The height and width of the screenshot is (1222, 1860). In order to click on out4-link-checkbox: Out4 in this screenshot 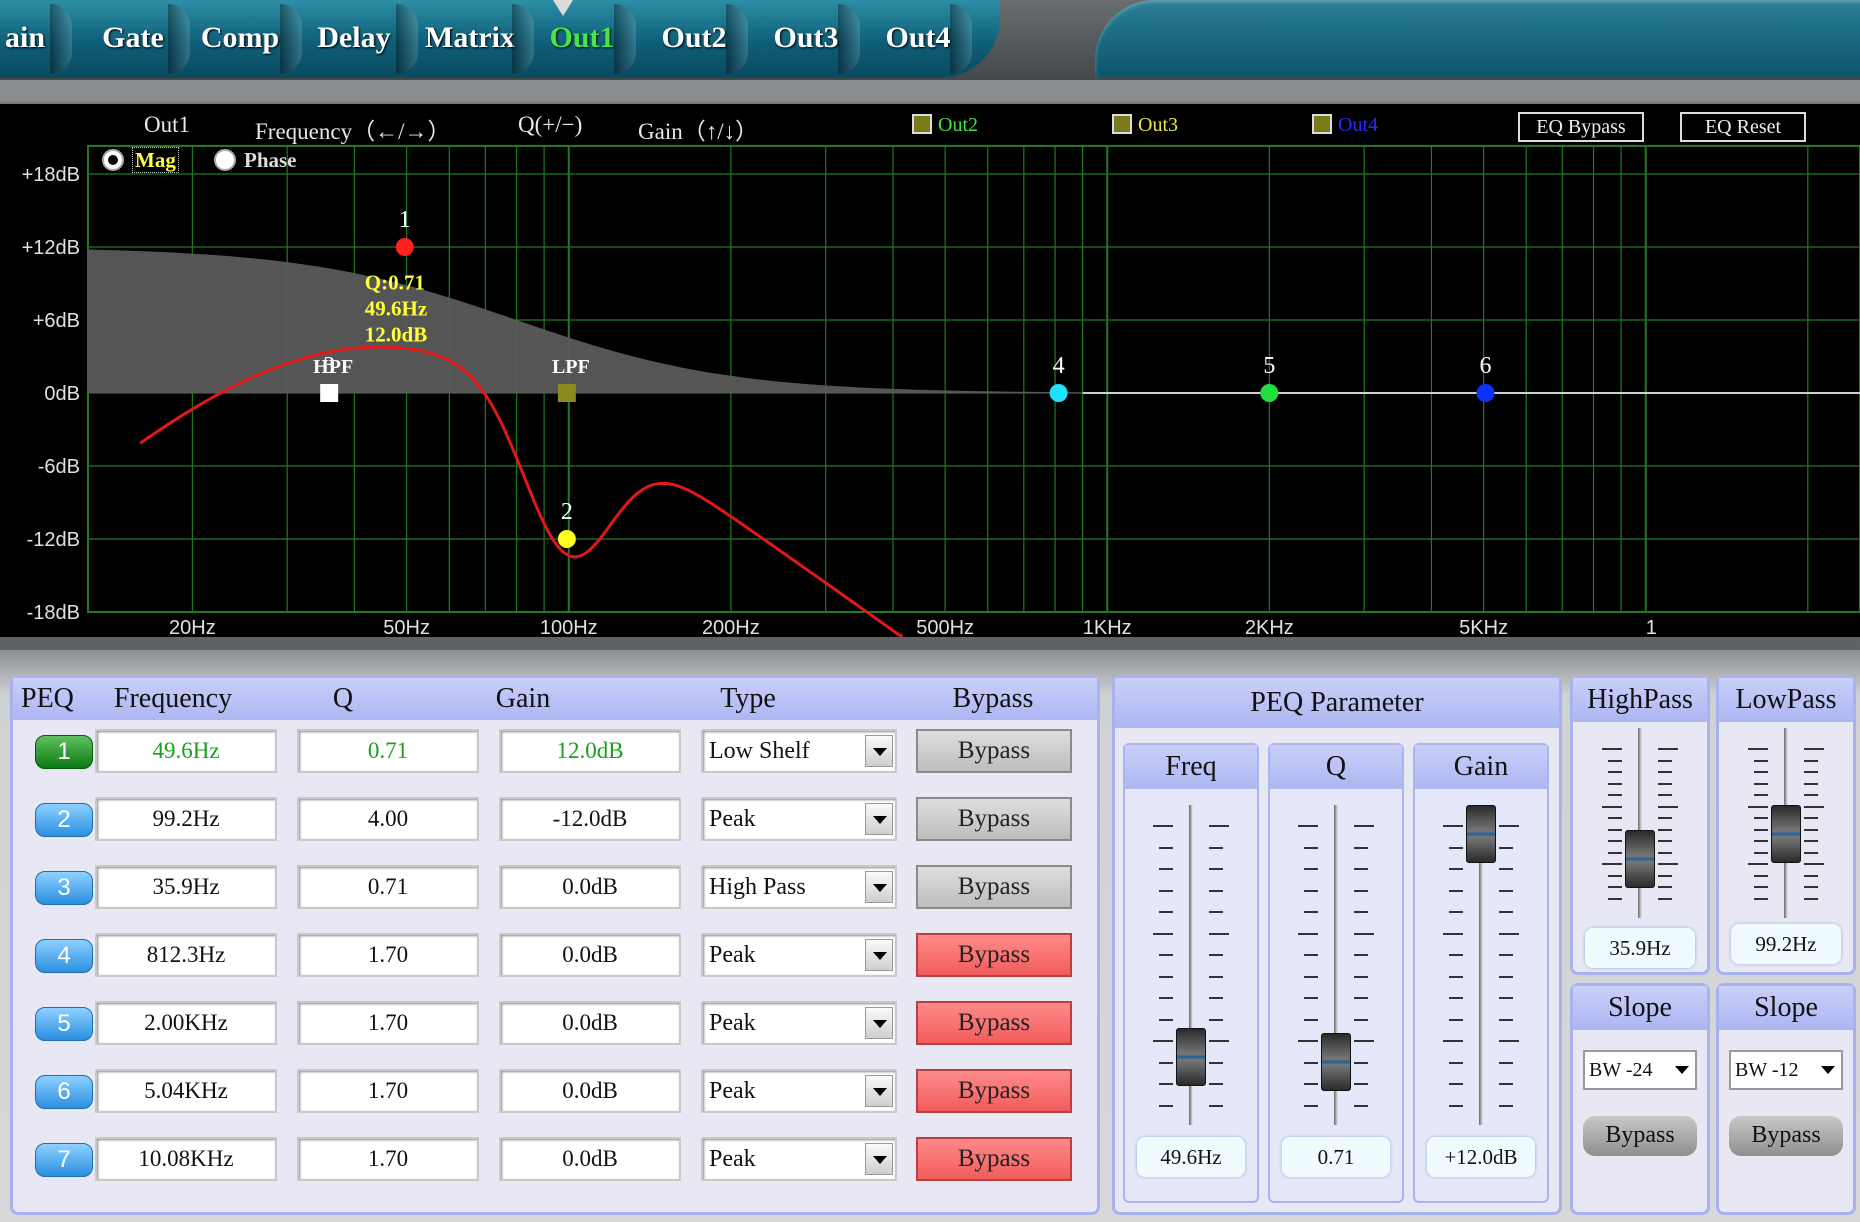, I will do `click(1345, 125)`.